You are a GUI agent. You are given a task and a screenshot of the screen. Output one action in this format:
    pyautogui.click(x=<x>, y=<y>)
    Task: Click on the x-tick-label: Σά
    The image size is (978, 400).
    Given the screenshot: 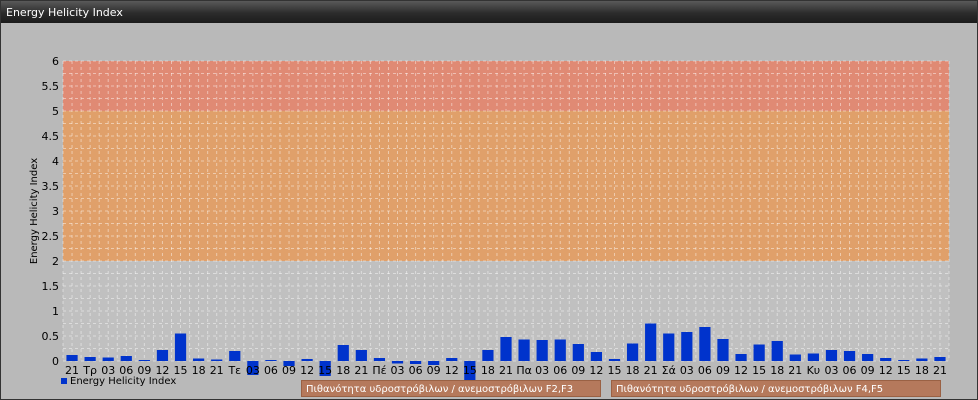 What is the action you would take?
    pyautogui.click(x=669, y=370)
    